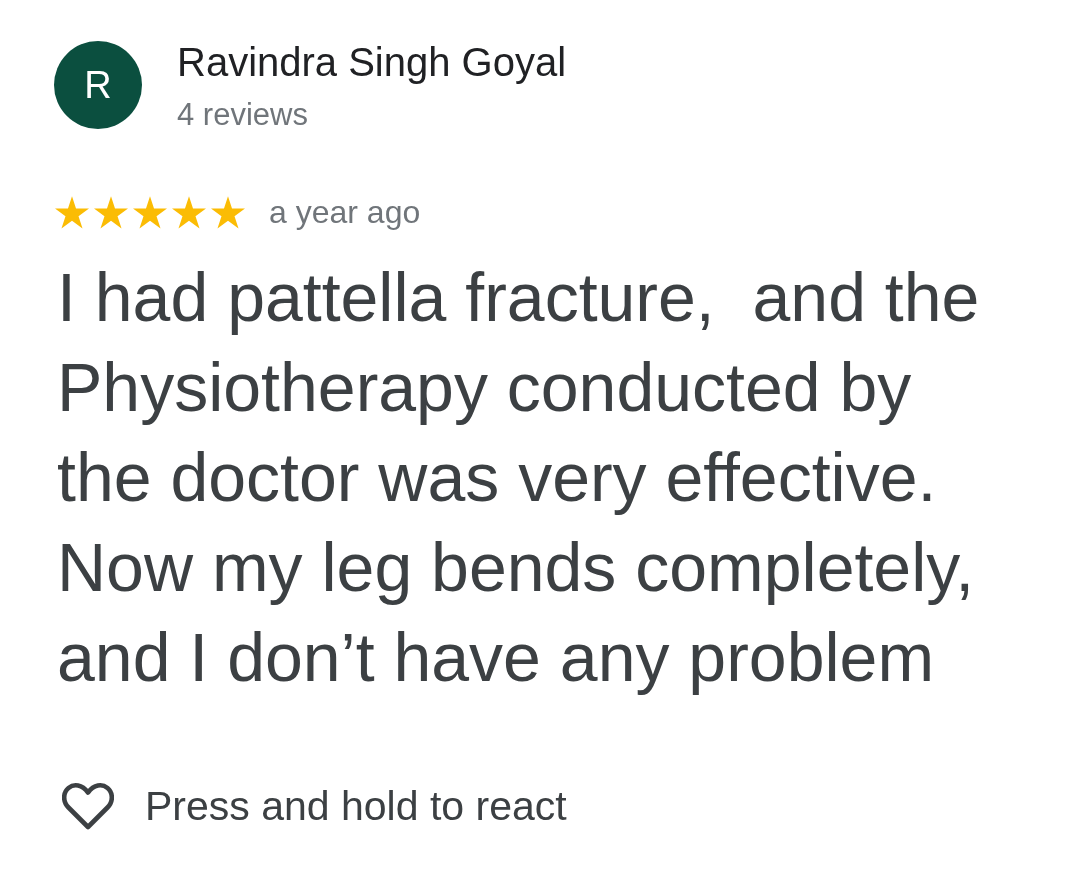  What do you see at coordinates (242, 115) in the screenshot?
I see `review-count: 4 reviews` at bounding box center [242, 115].